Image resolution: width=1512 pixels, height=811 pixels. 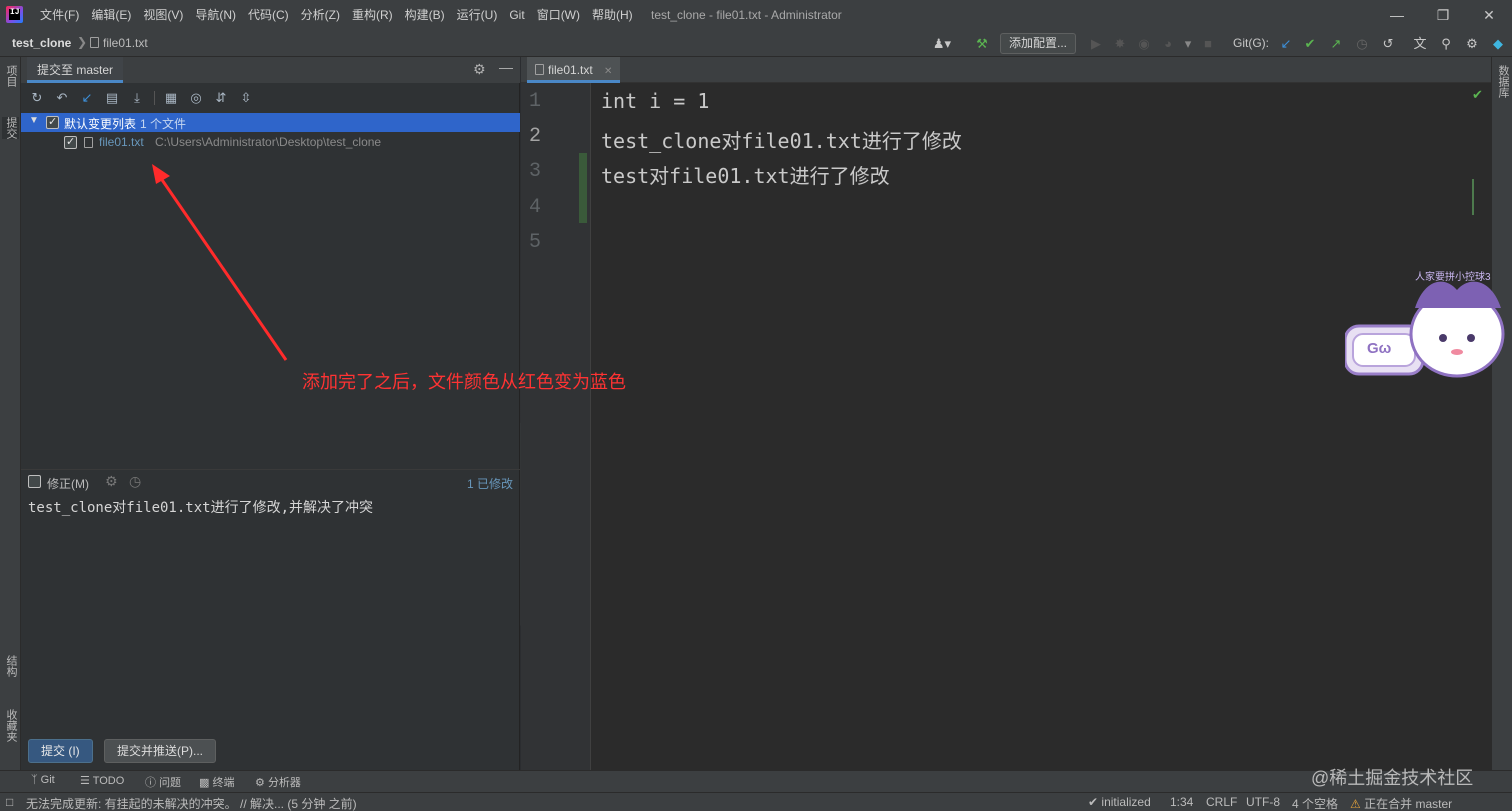 I want to click on amend-row: 修正(M) ⚙ ◷ 1 已修改, so click(x=270, y=481).